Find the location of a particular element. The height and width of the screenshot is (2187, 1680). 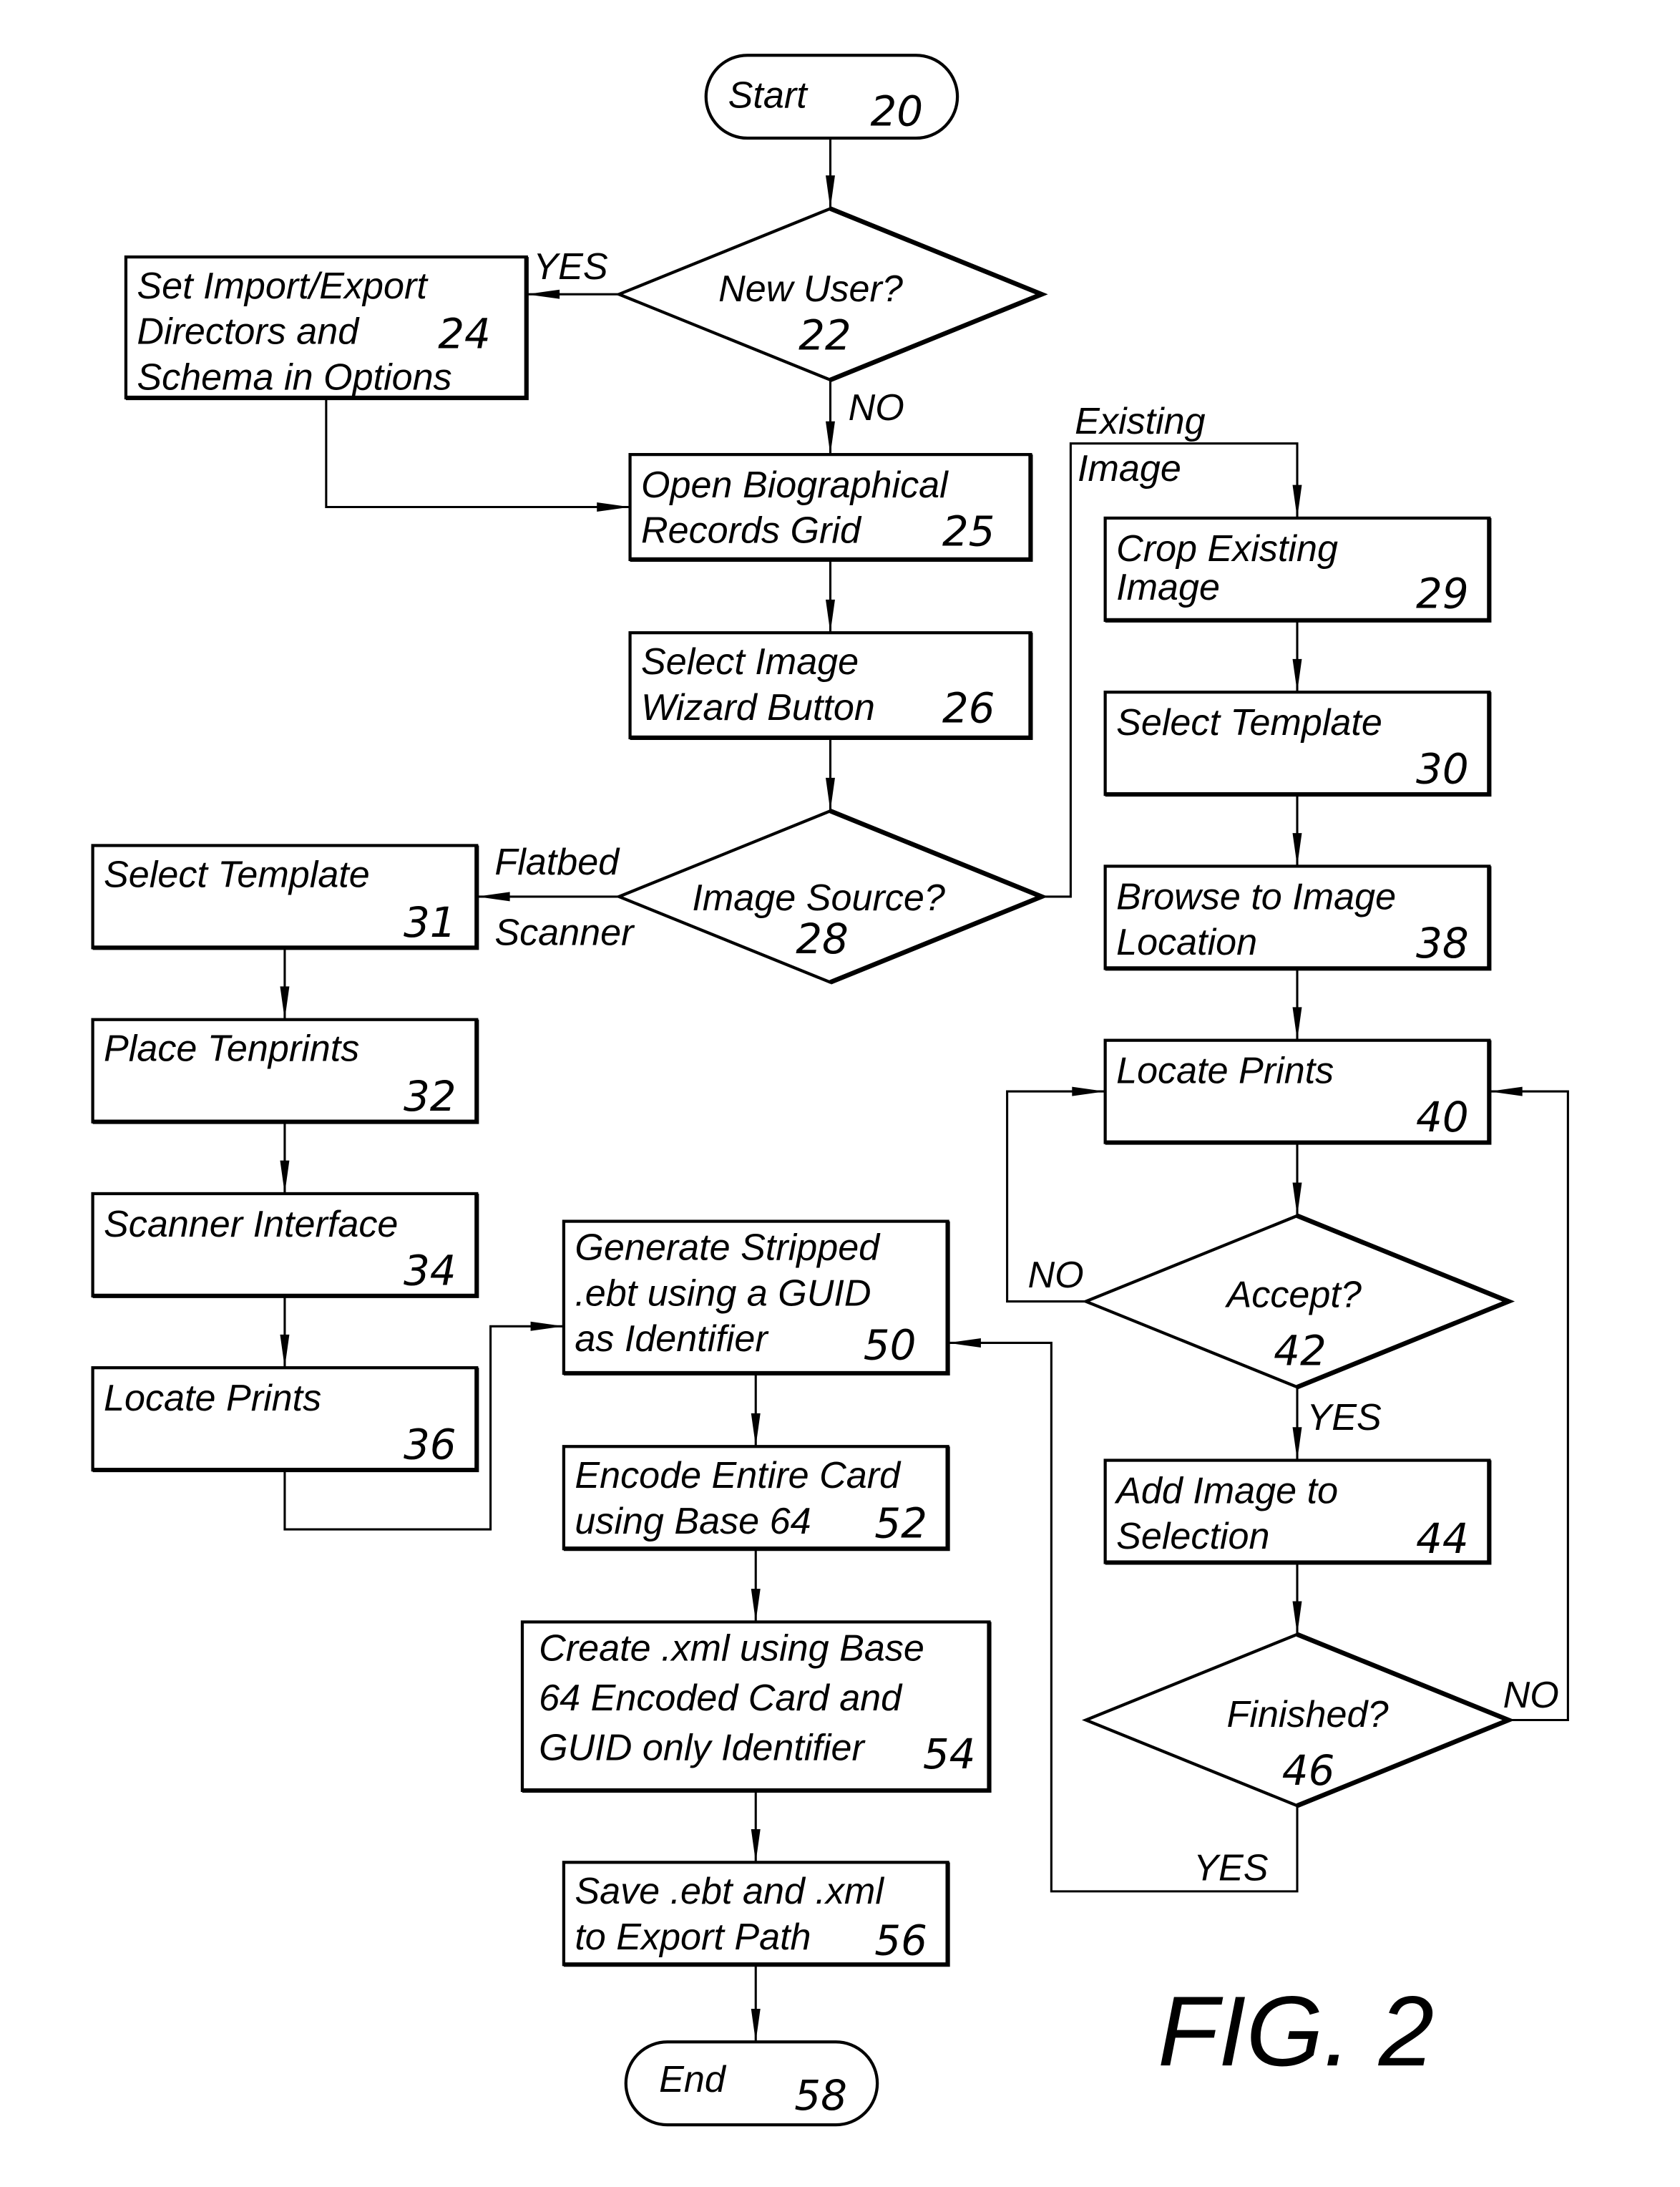

node-label-line: Encode Entire Card is located at coordinates (738, 1476).